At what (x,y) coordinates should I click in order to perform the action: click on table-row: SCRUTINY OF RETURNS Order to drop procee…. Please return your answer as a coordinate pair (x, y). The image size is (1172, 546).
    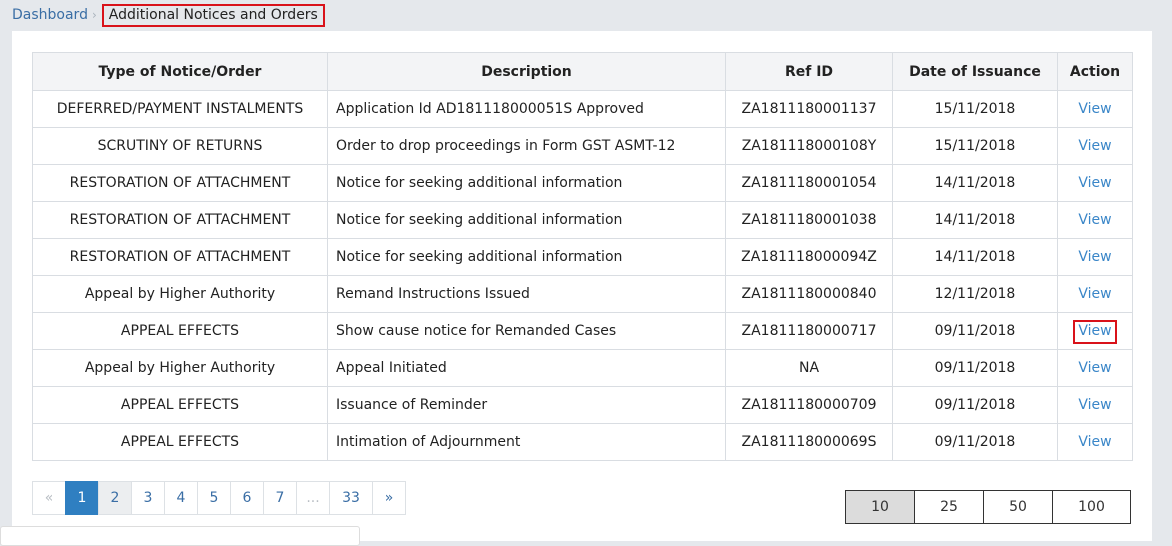
    Looking at the image, I should click on (582, 146).